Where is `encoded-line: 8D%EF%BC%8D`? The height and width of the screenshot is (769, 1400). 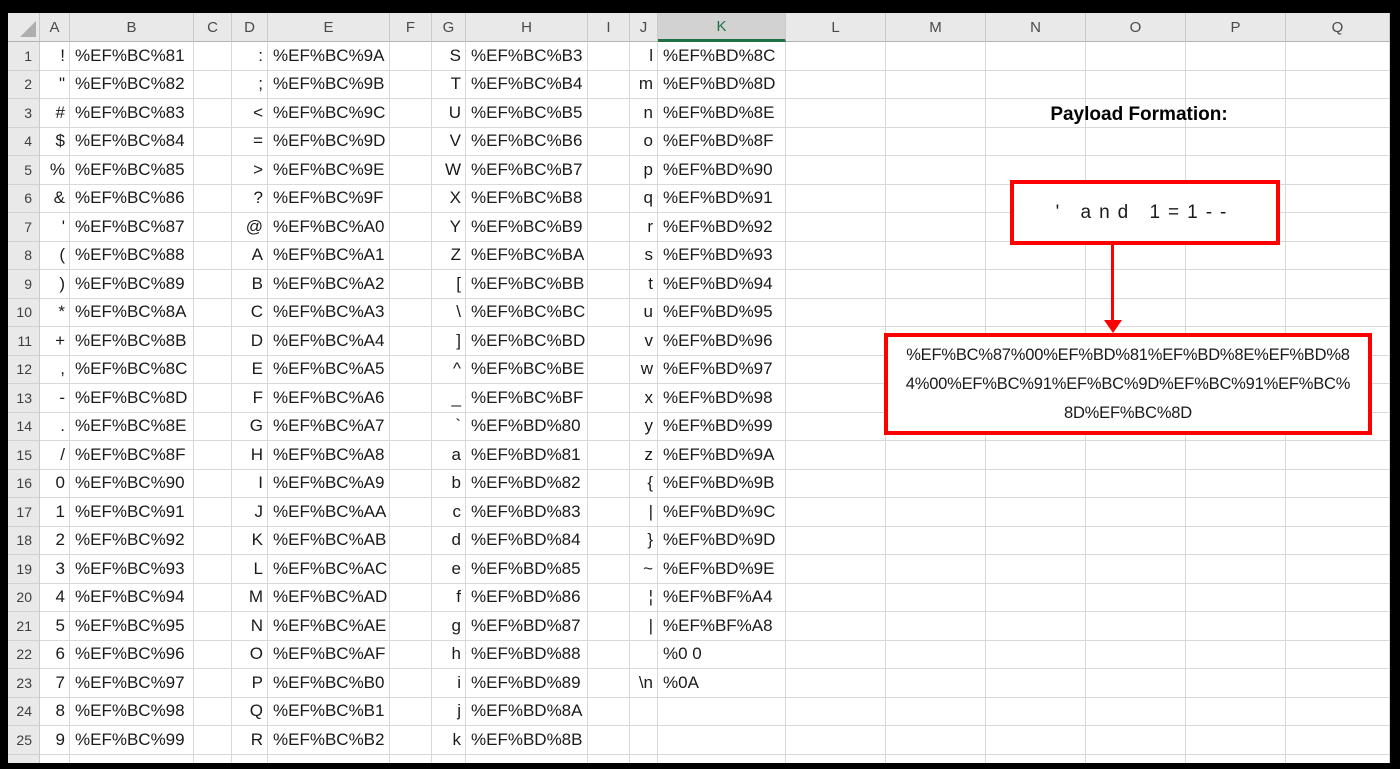
encoded-line: 8D%EF%BC%8D is located at coordinates (1127, 412).